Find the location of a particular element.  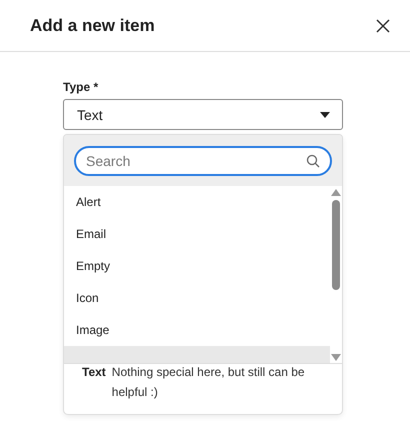

dropdown-option: Image is located at coordinates (197, 330).